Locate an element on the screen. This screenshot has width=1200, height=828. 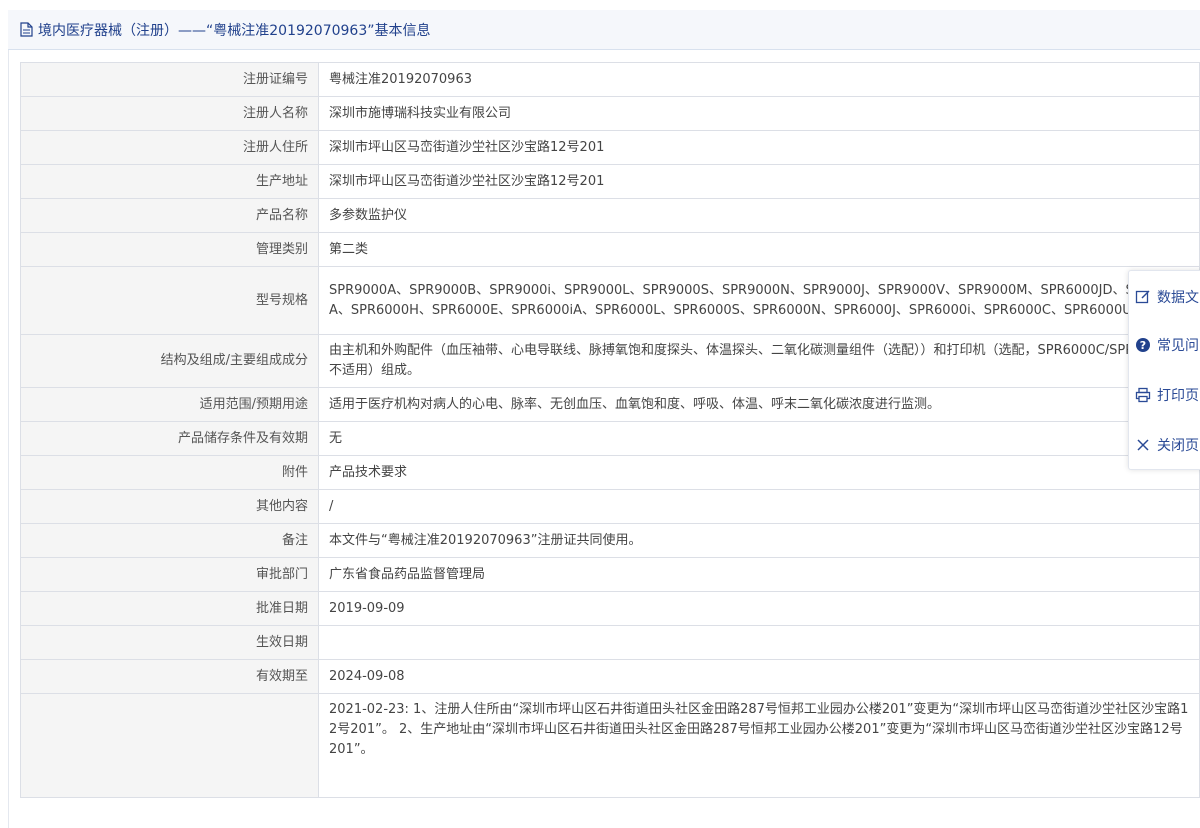
row-value: 无 is located at coordinates (759, 438).